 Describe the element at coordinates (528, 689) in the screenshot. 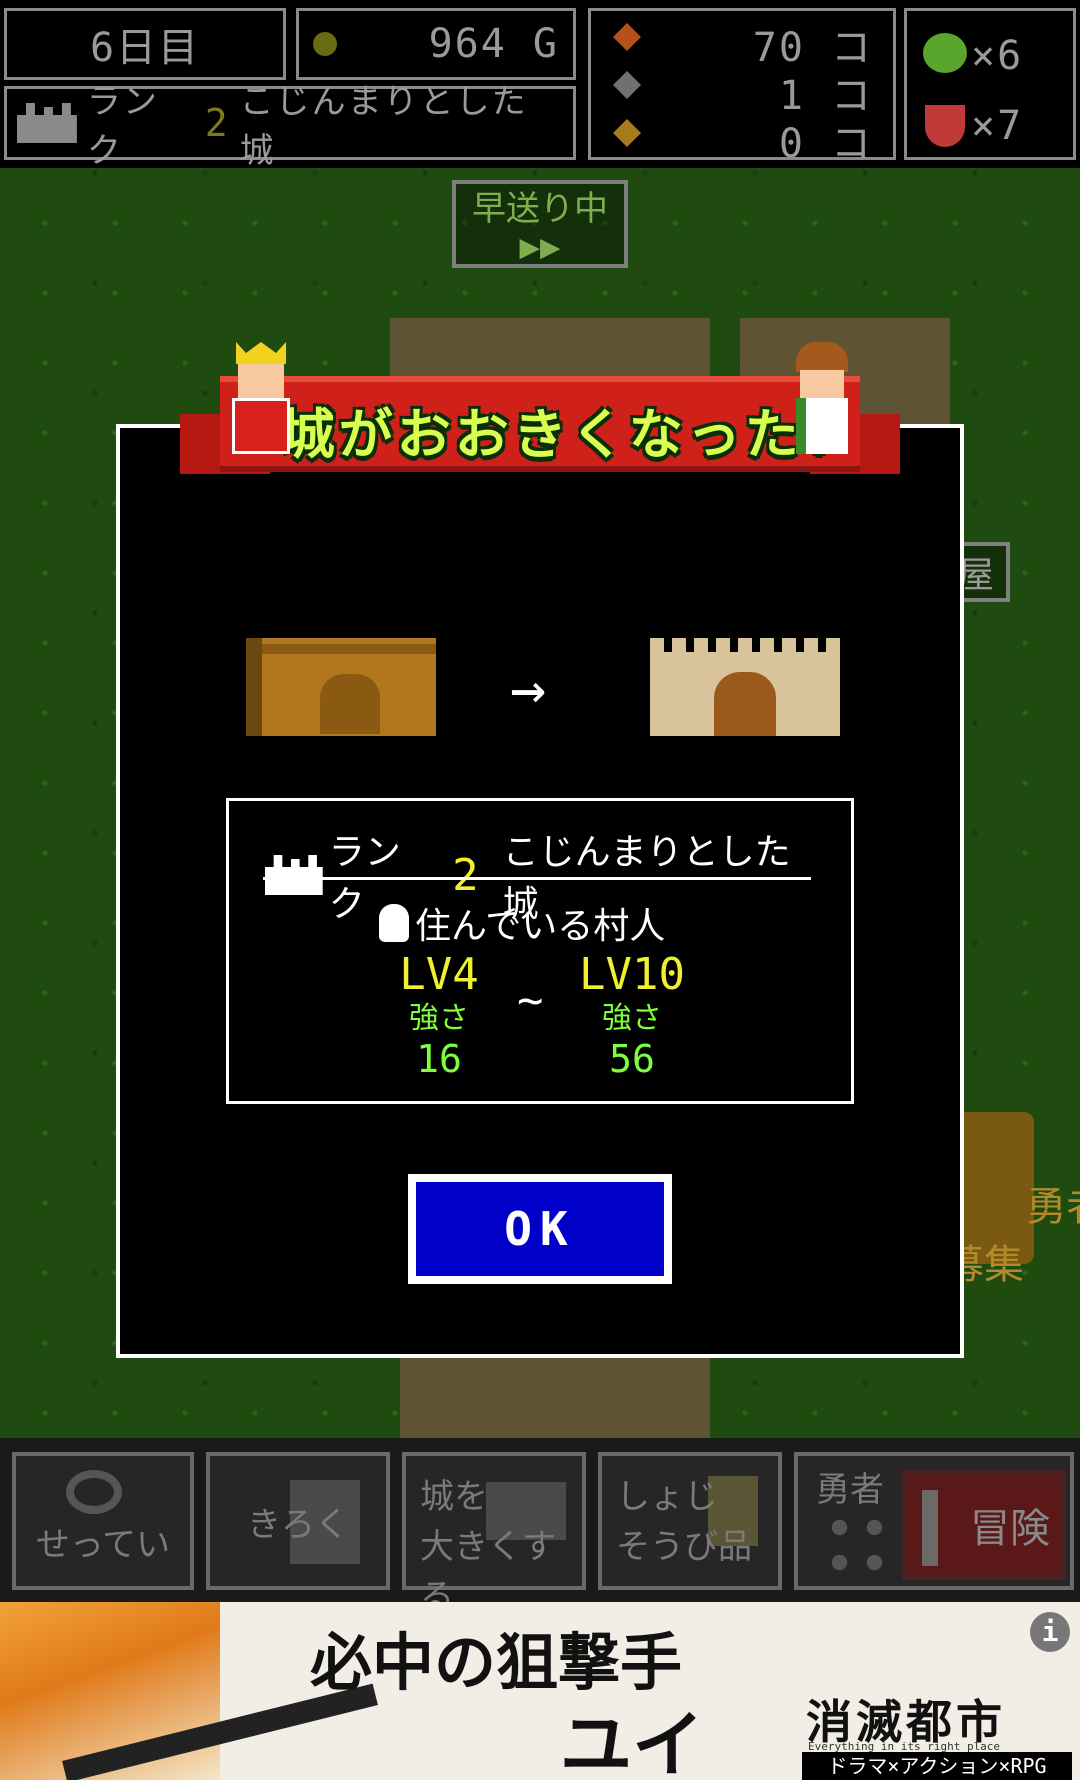

I see `upgrade-arrow-icon: →` at that location.